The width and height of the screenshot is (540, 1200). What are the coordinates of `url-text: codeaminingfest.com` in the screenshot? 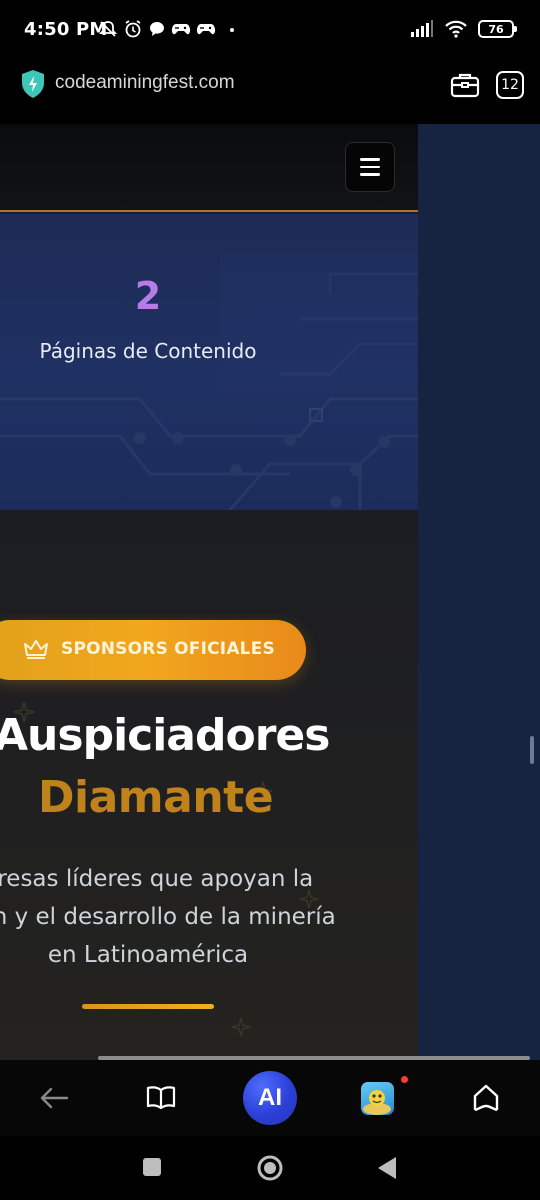 It's located at (145, 83).